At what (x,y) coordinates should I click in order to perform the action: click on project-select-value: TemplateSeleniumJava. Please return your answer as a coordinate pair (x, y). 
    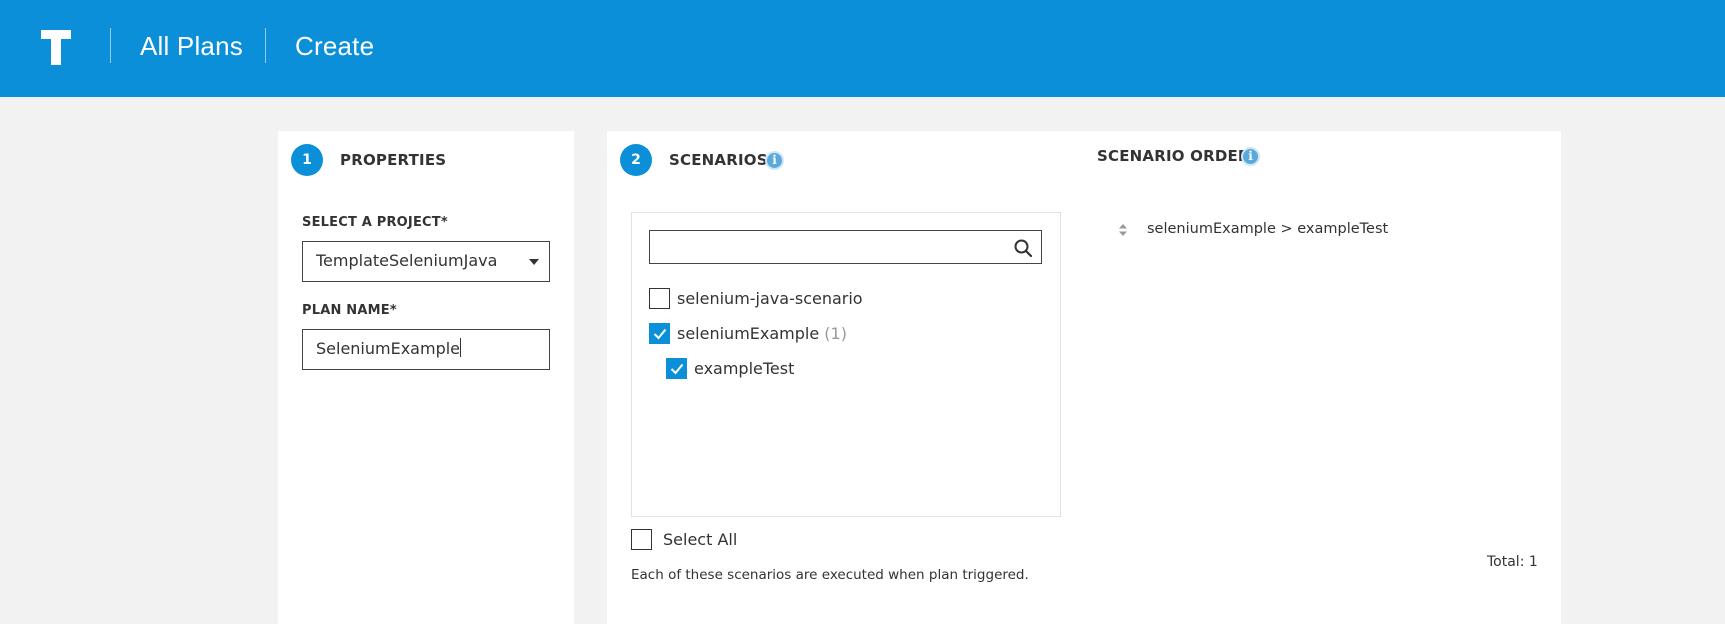
    Looking at the image, I should click on (407, 260).